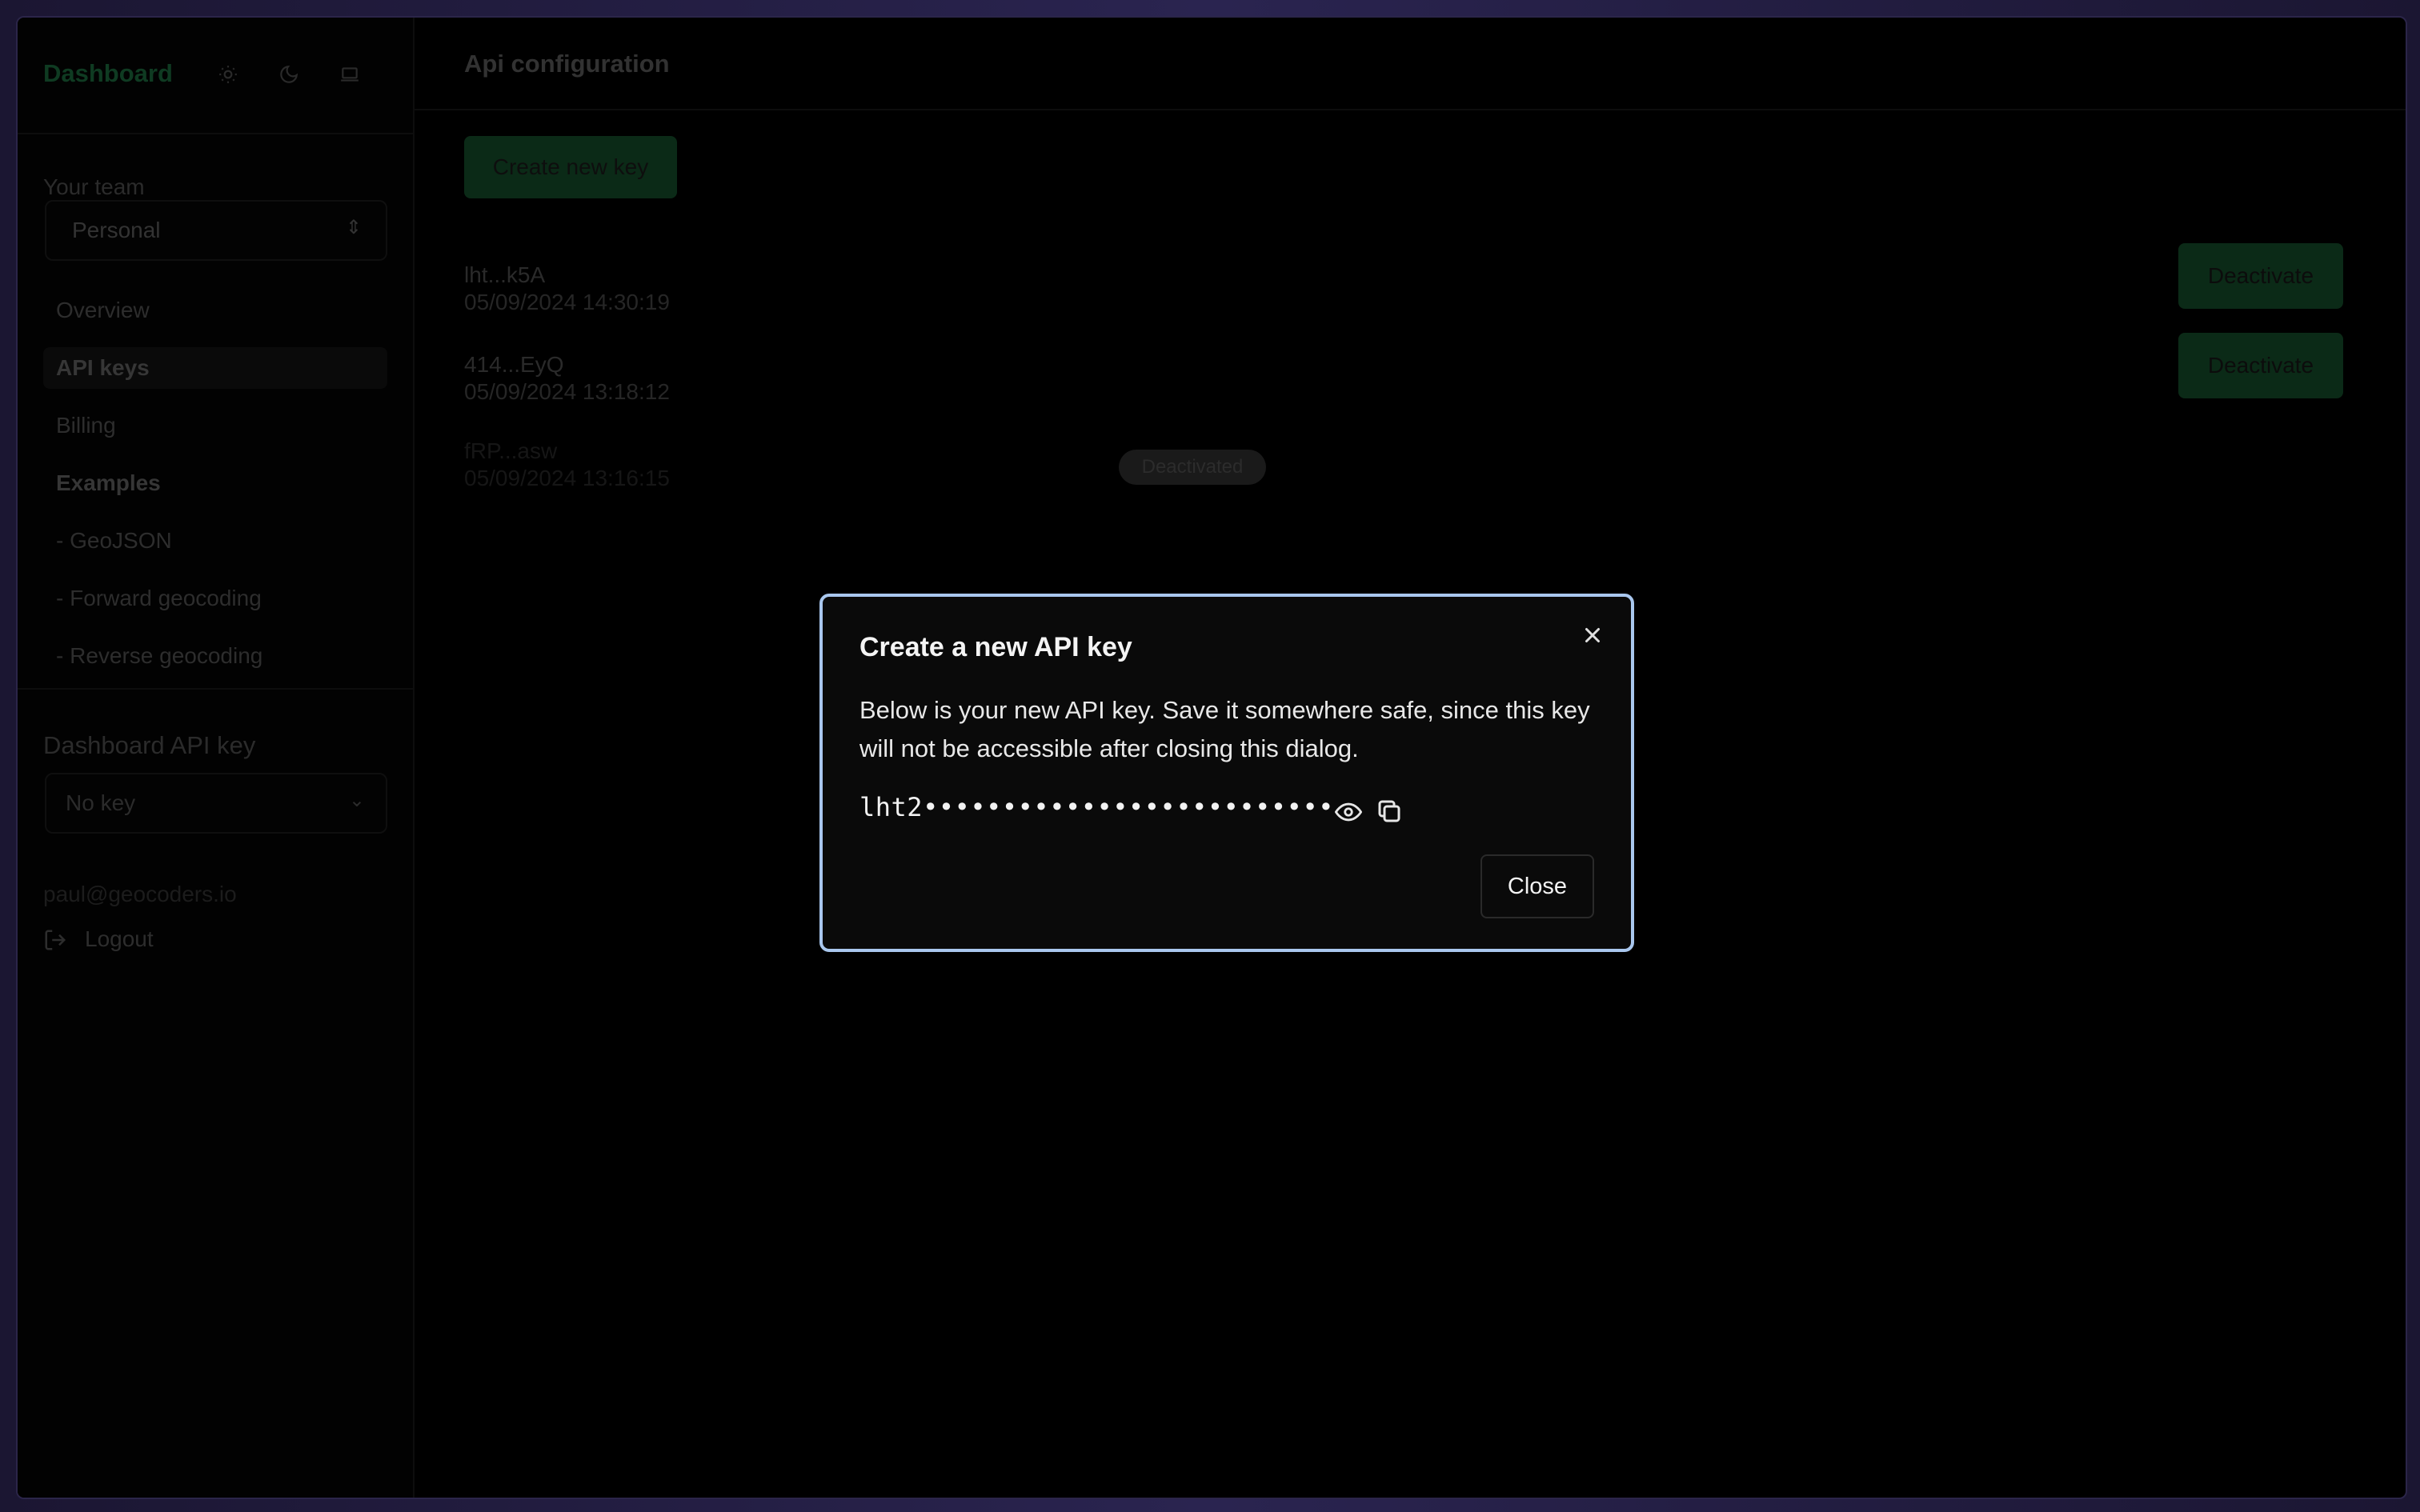 The height and width of the screenshot is (1512, 2420). What do you see at coordinates (215, 368) in the screenshot?
I see `nav-item-api-keys: API keys` at bounding box center [215, 368].